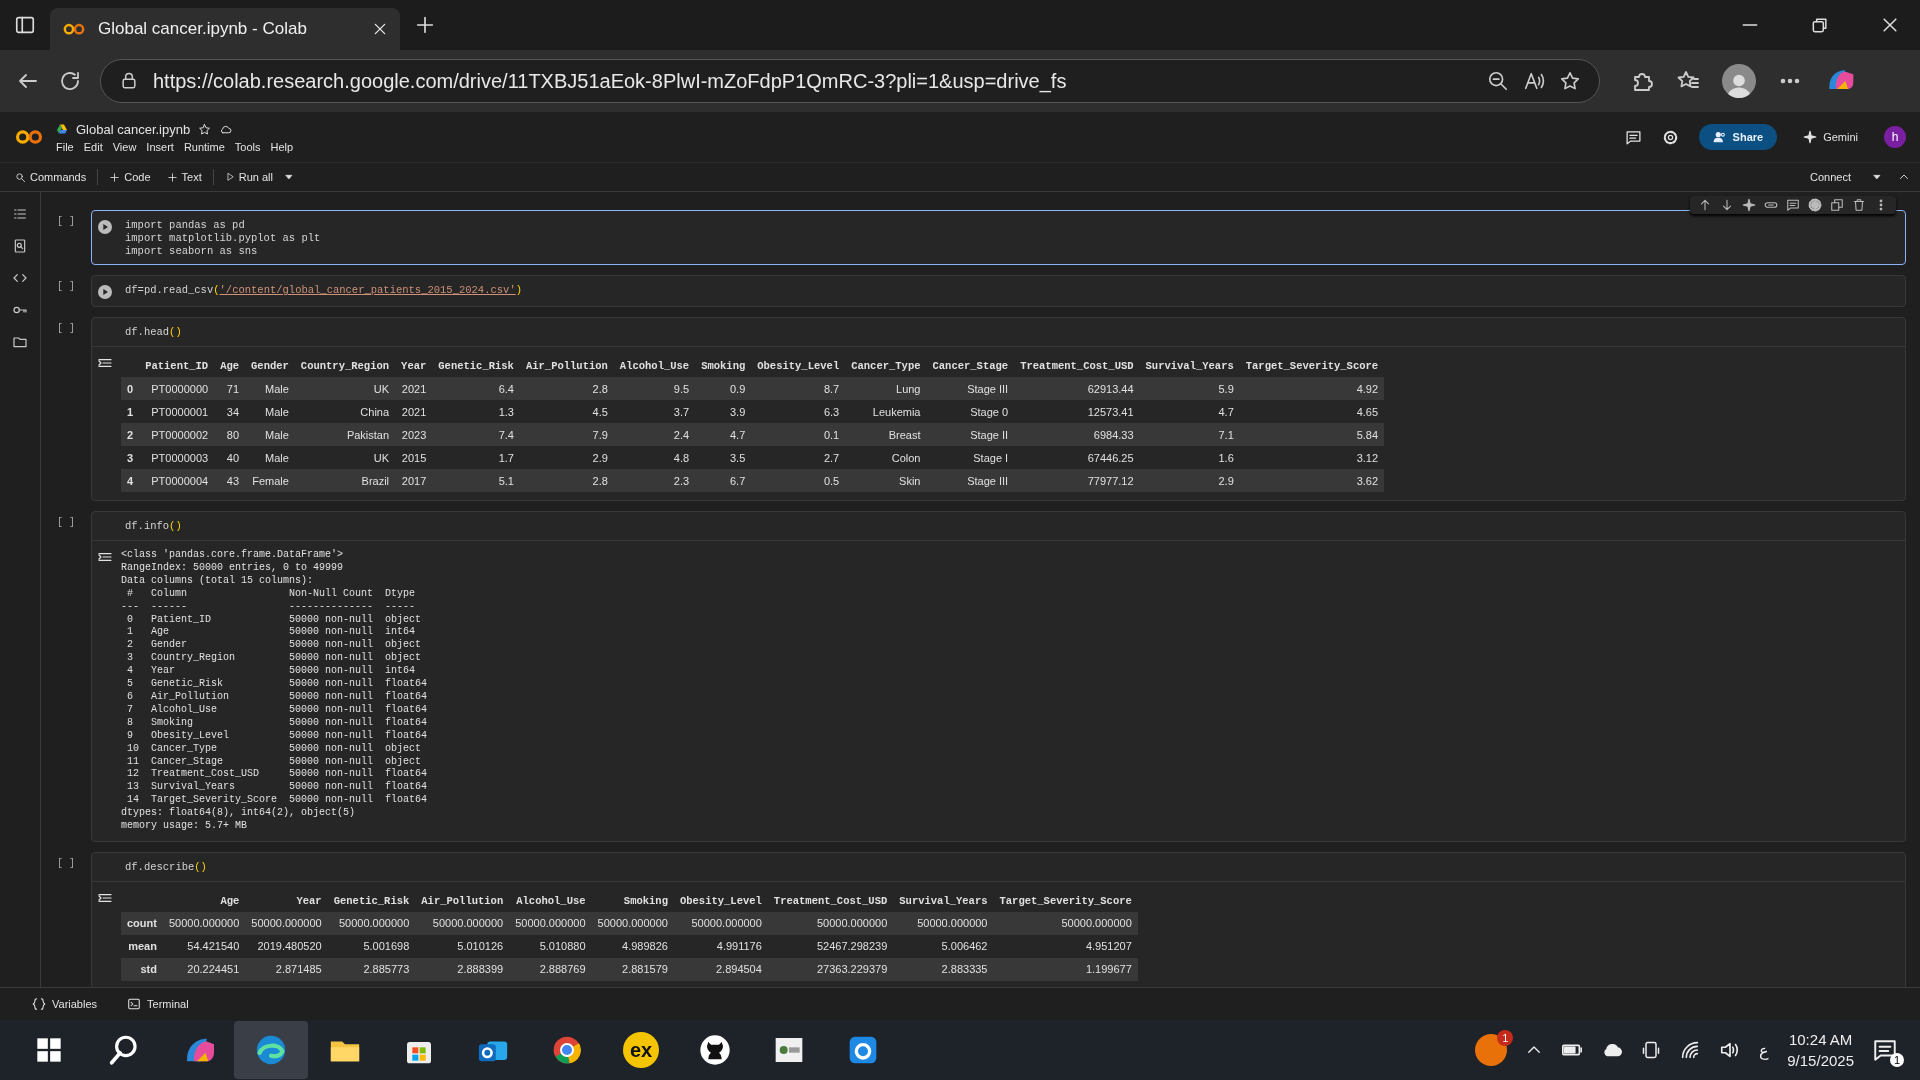  Describe the element at coordinates (1830, 137) in the screenshot. I see `gemini-button: Gemini` at that location.